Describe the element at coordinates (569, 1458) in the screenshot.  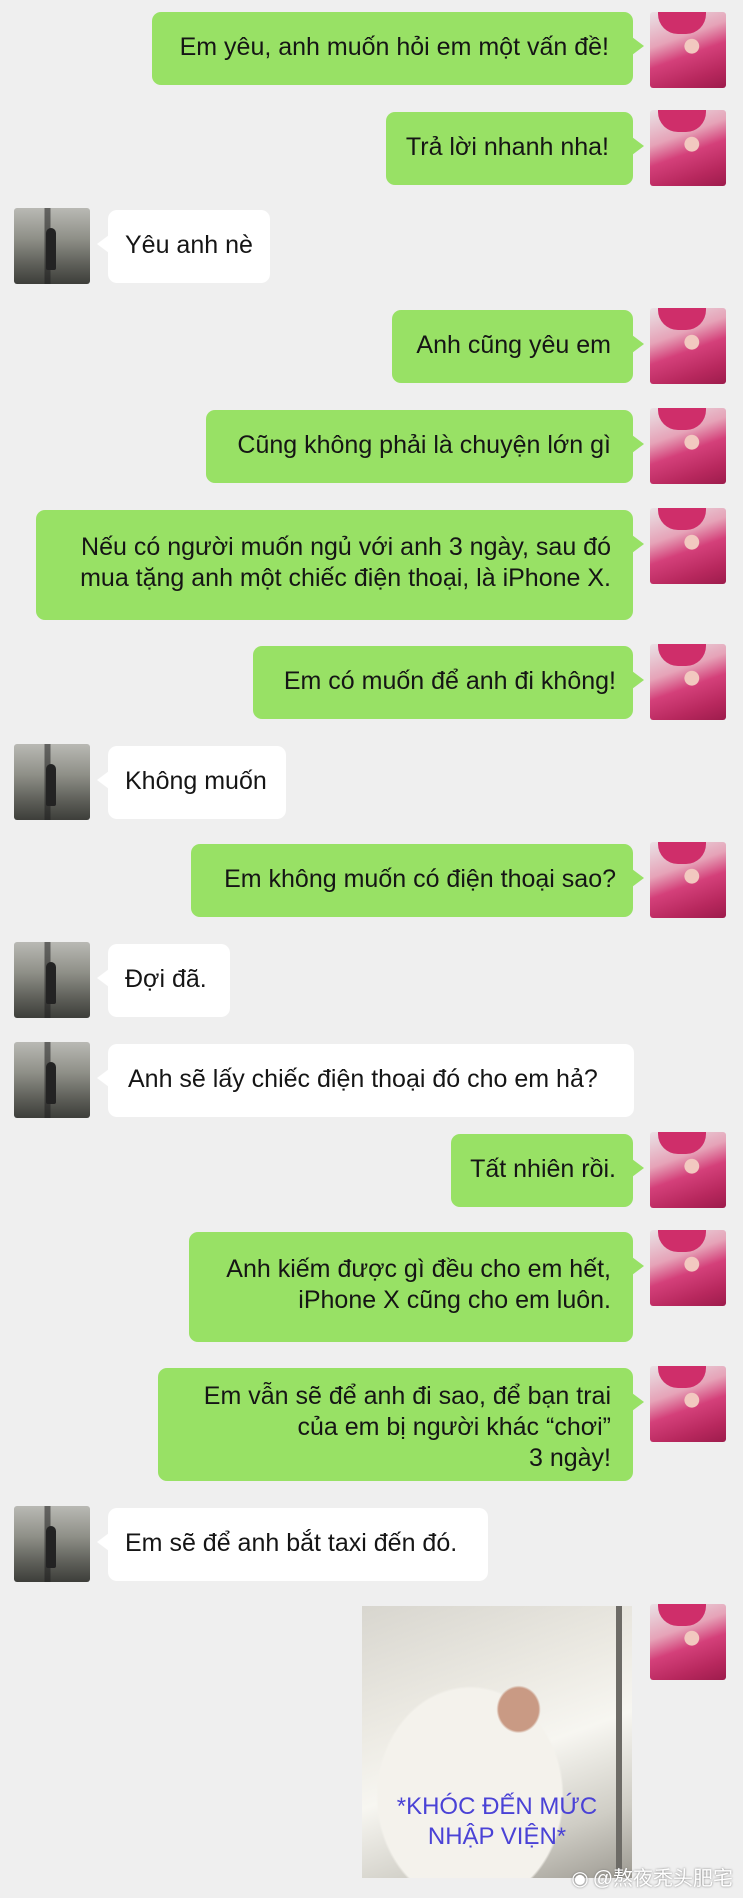
I see `message-text: 3 ngày!` at that location.